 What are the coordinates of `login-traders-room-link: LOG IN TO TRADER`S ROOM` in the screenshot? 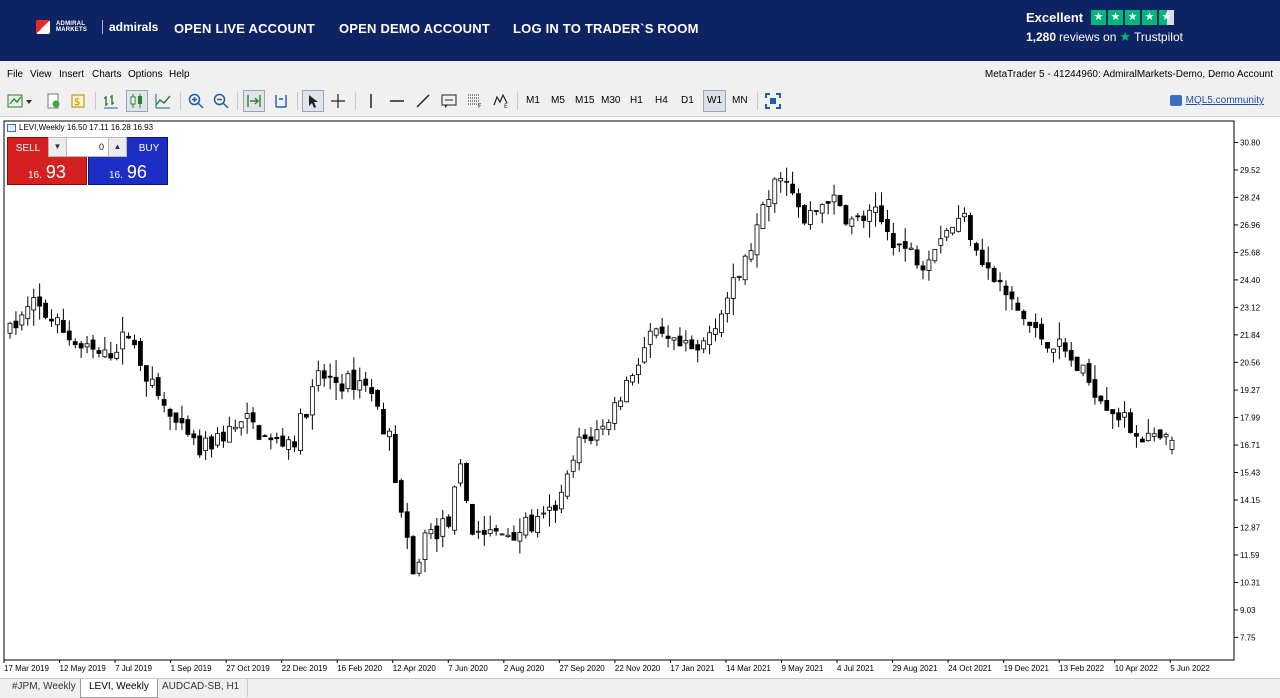 It's located at (606, 28).